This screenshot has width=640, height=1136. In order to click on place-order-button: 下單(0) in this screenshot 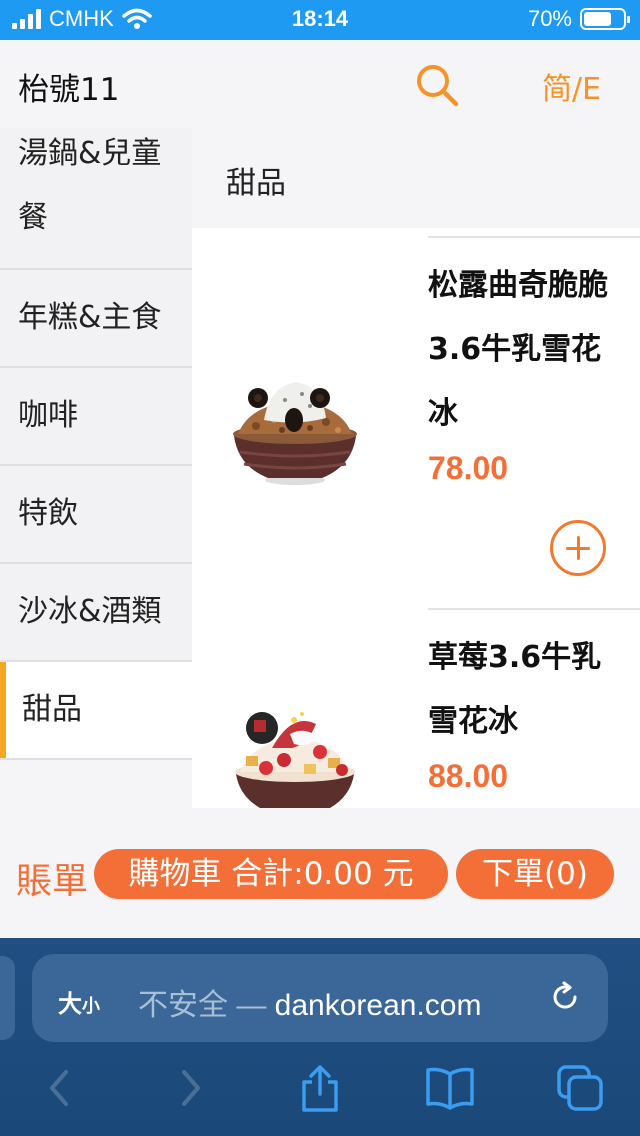, I will do `click(535, 874)`.